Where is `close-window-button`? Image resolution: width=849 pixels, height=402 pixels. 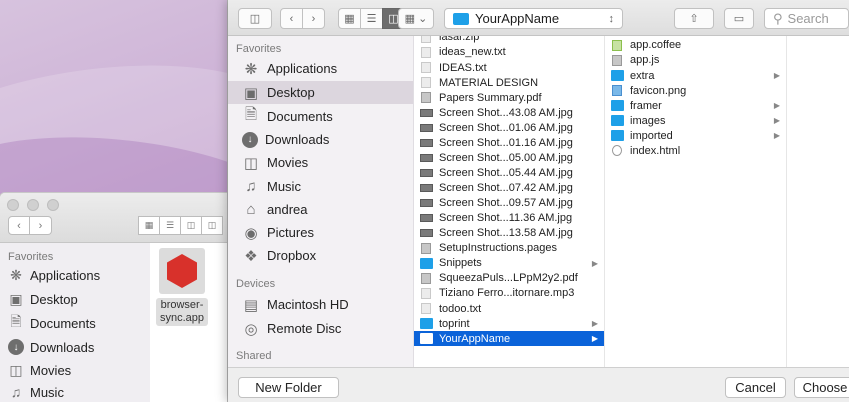 close-window-button is located at coordinates (13, 205).